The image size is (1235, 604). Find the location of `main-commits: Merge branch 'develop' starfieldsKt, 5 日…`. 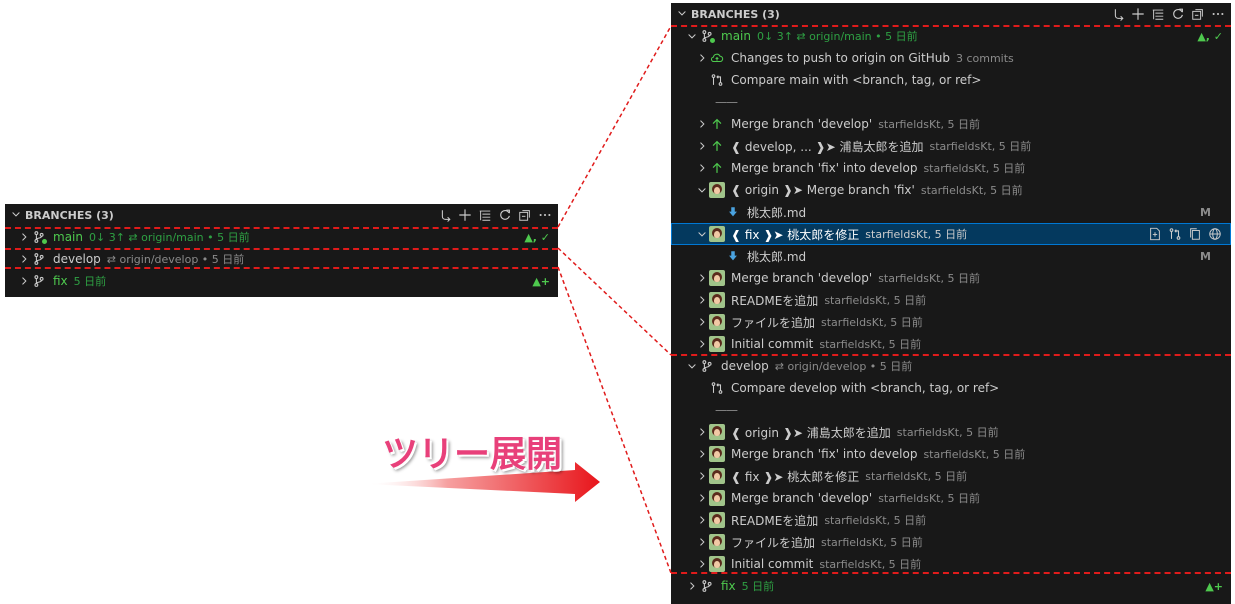

main-commits: Merge branch 'develop' starfieldsKt, 5 日… is located at coordinates (951, 157).